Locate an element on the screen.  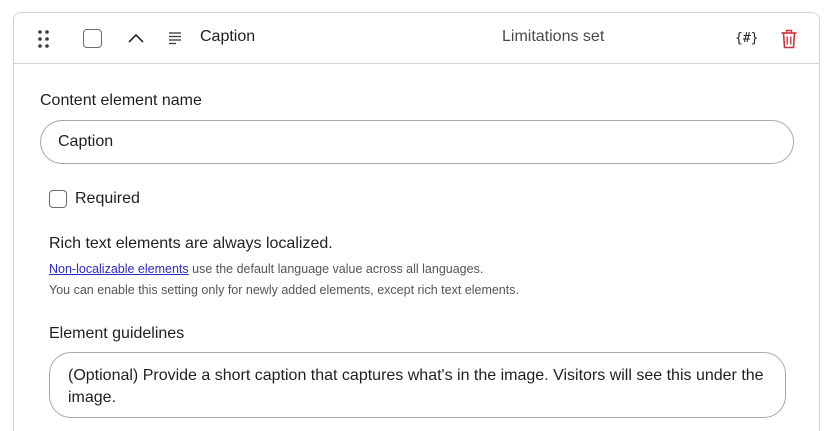
select-element-checkbox is located at coordinates (92, 38).